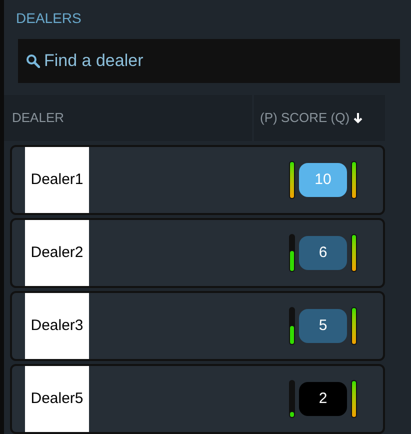  What do you see at coordinates (197, 326) in the screenshot?
I see `dealer-row: Dealer3 5` at bounding box center [197, 326].